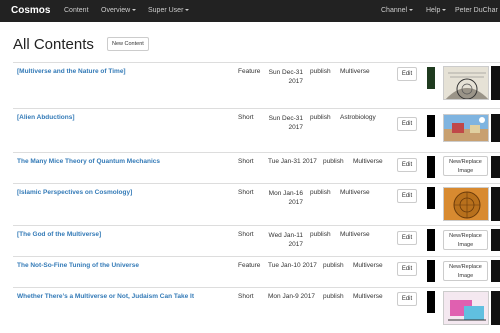  What do you see at coordinates (76, 10) in the screenshot?
I see `nav-content: Content` at bounding box center [76, 10].